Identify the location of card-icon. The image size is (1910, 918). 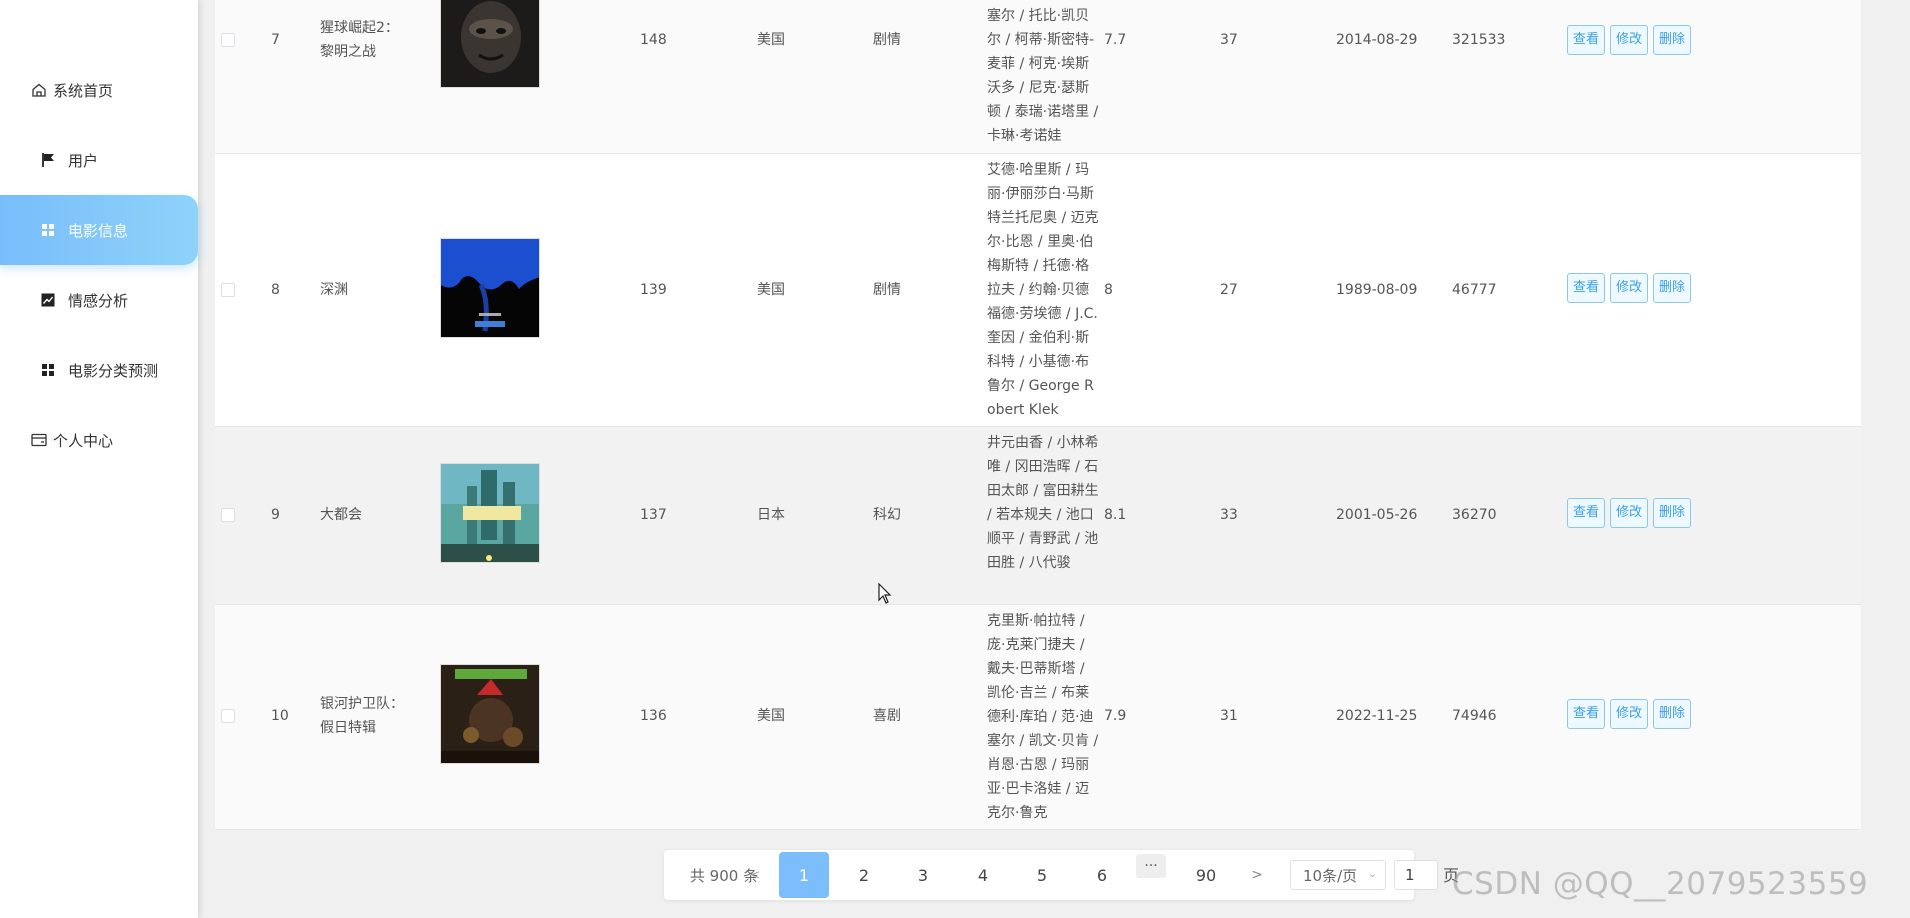
(39, 440).